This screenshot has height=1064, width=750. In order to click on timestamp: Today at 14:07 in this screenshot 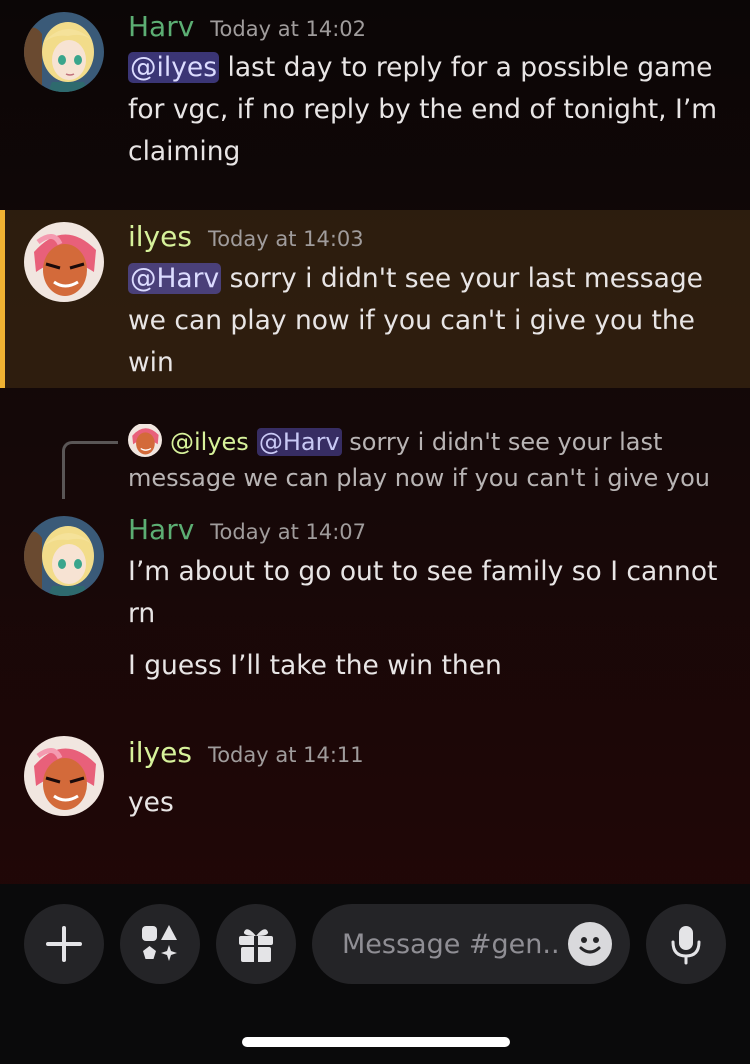, I will do `click(288, 532)`.